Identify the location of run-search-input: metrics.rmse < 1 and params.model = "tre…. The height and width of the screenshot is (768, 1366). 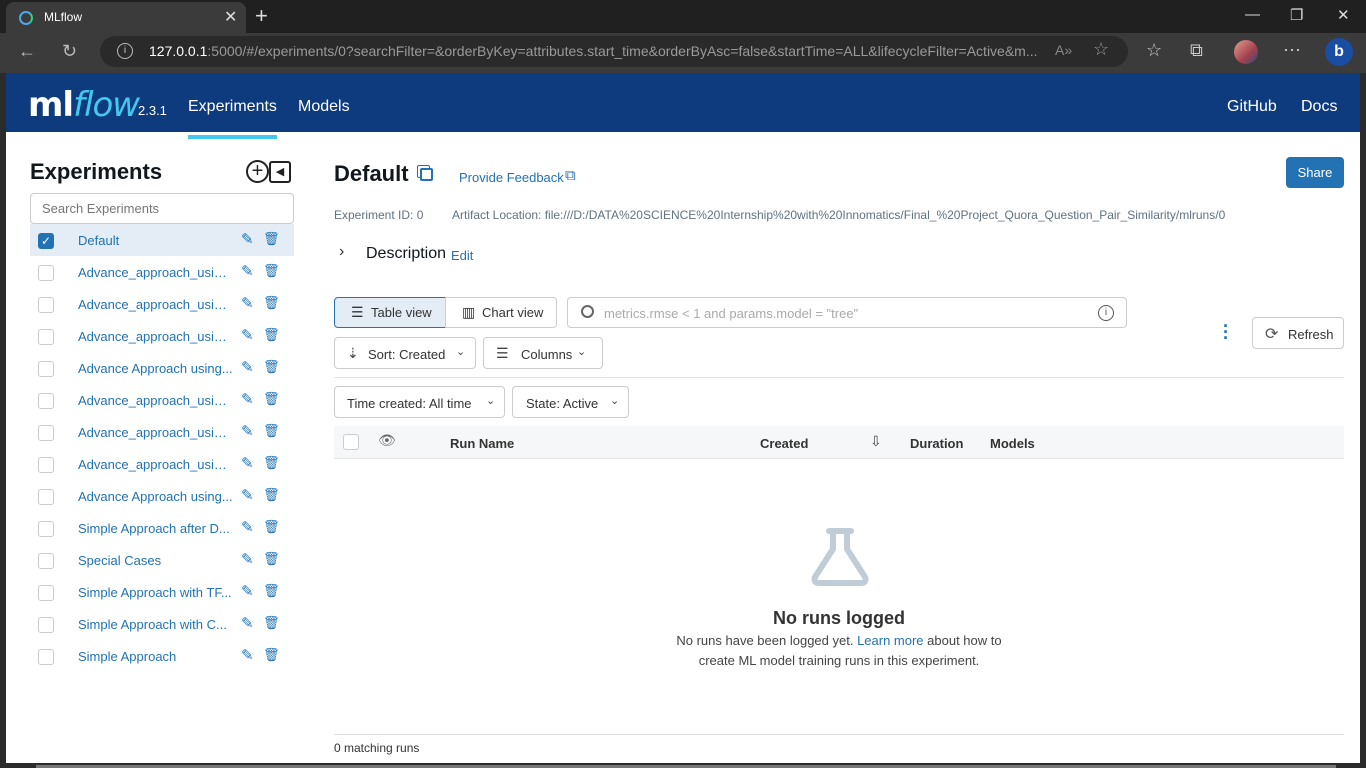
(847, 312).